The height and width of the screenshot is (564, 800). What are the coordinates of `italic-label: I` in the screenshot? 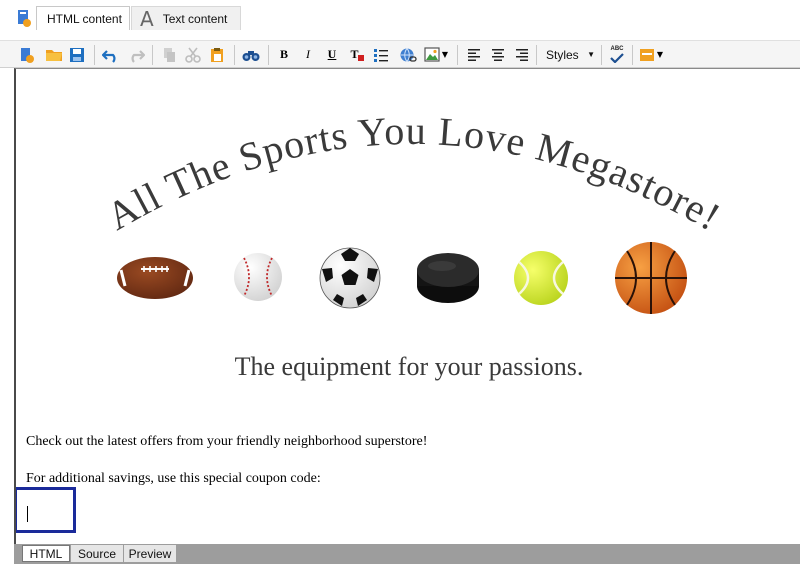 It's located at (308, 54).